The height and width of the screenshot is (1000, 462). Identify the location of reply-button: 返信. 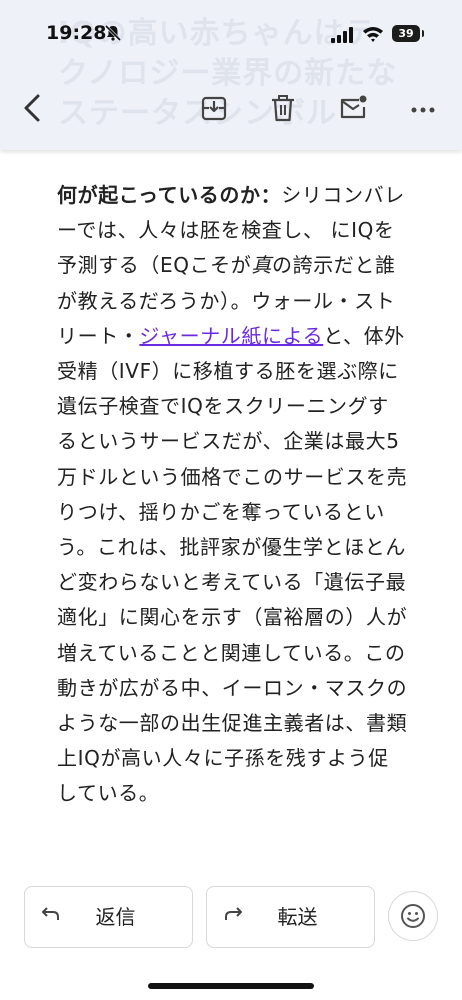
(108, 917).